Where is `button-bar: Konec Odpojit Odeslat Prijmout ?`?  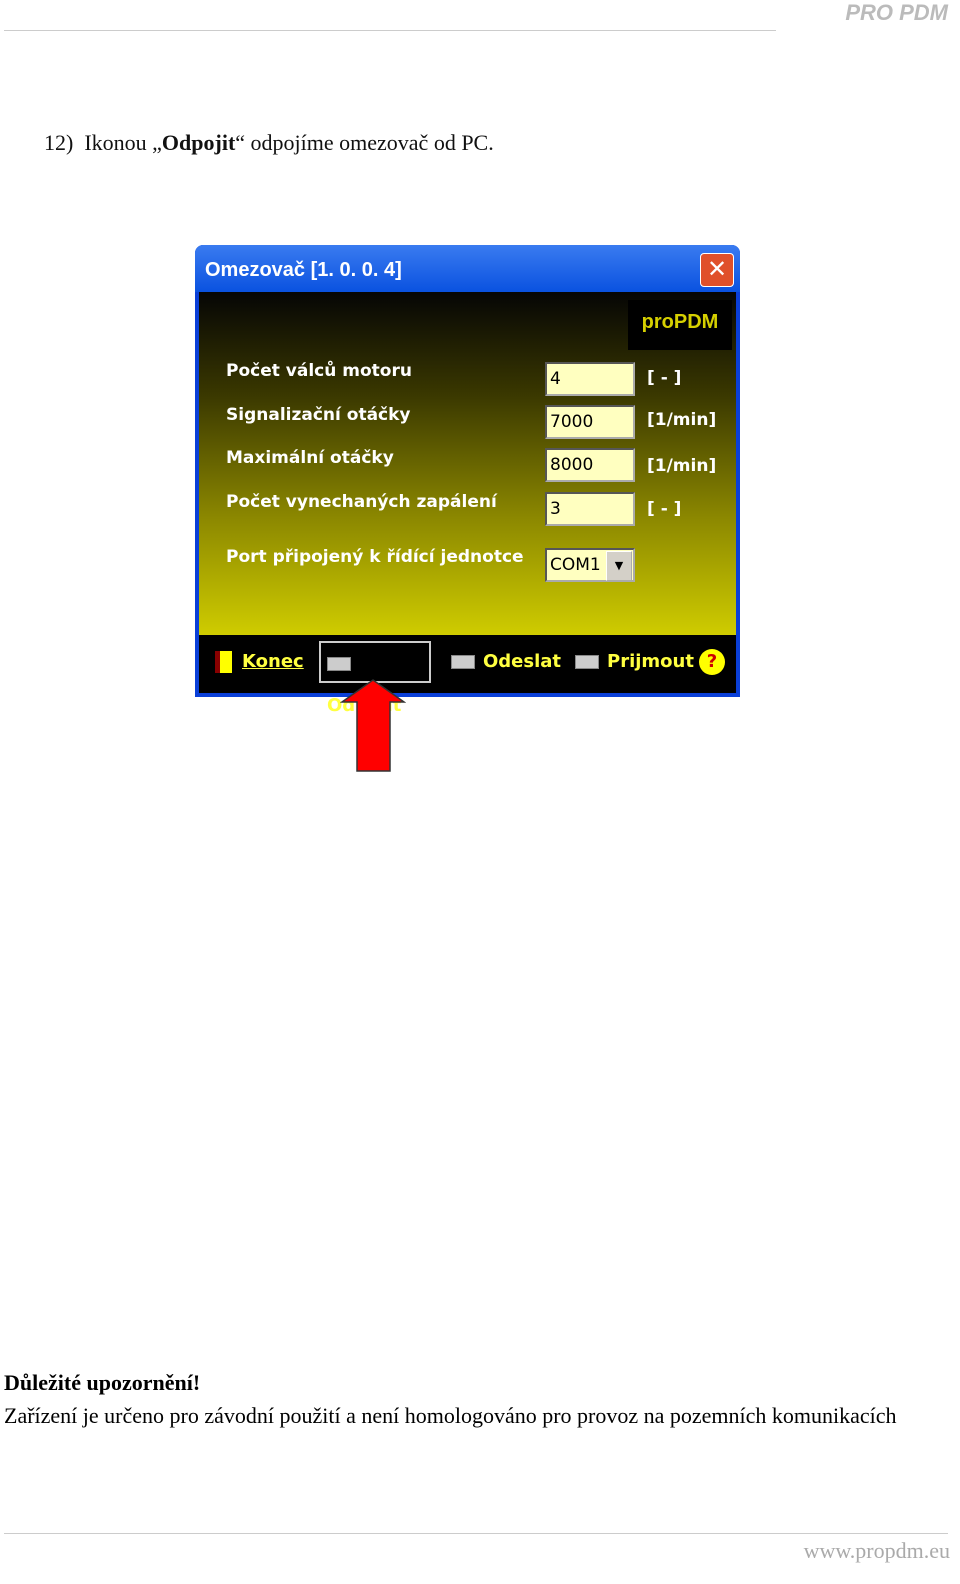
button-bar: Konec Odpojit Odeslat Prijmout ? is located at coordinates (467, 675).